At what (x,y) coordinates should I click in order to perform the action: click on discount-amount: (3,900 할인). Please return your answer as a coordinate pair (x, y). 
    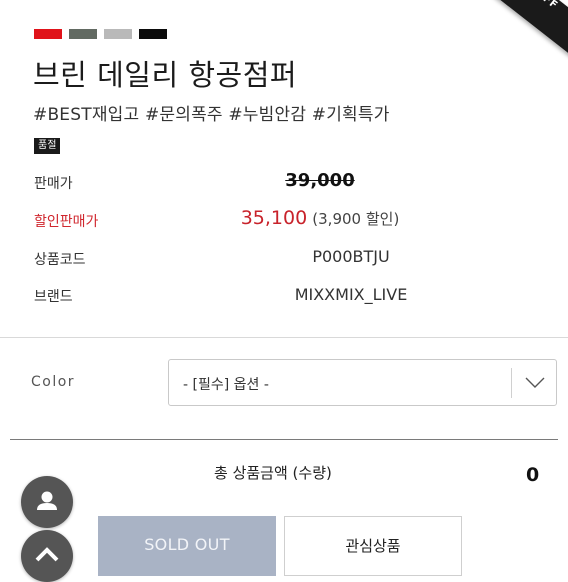
    Looking at the image, I should click on (356, 219).